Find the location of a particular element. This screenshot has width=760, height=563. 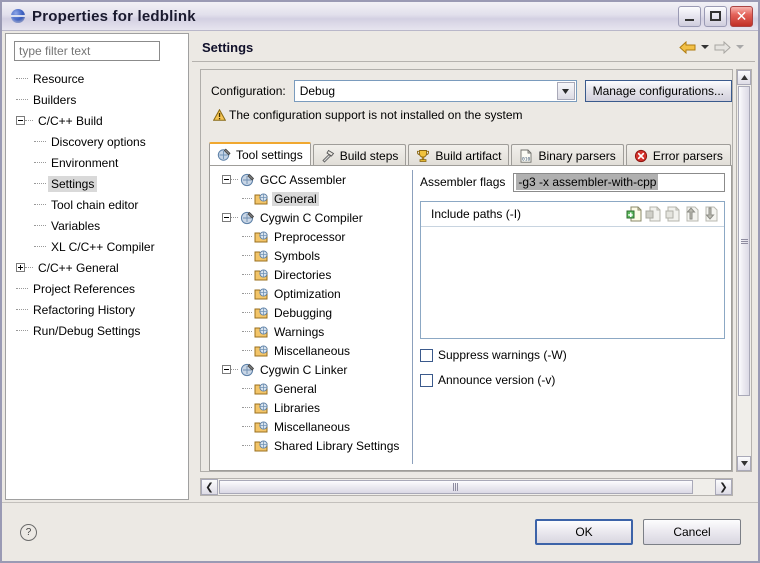

tool-tree-item-libraries: Libraries is located at coordinates (314, 407).